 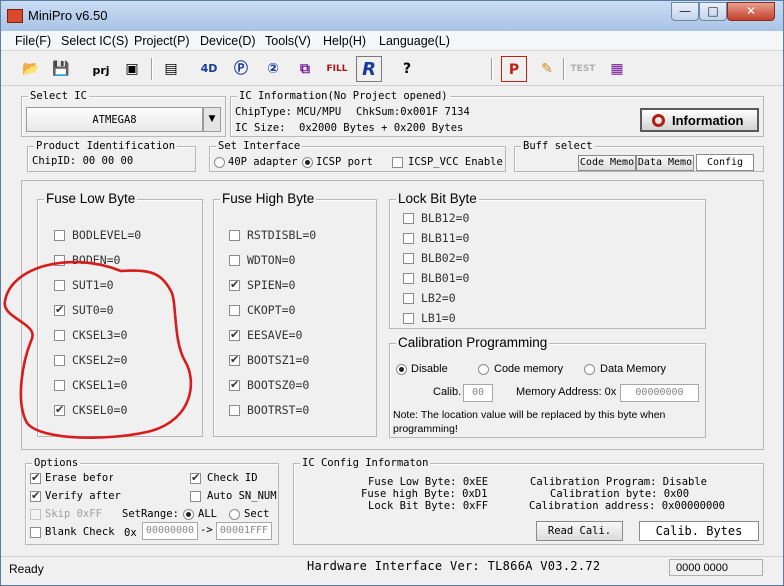 What do you see at coordinates (35, 532) in the screenshot?
I see `blank-check-checkbox` at bounding box center [35, 532].